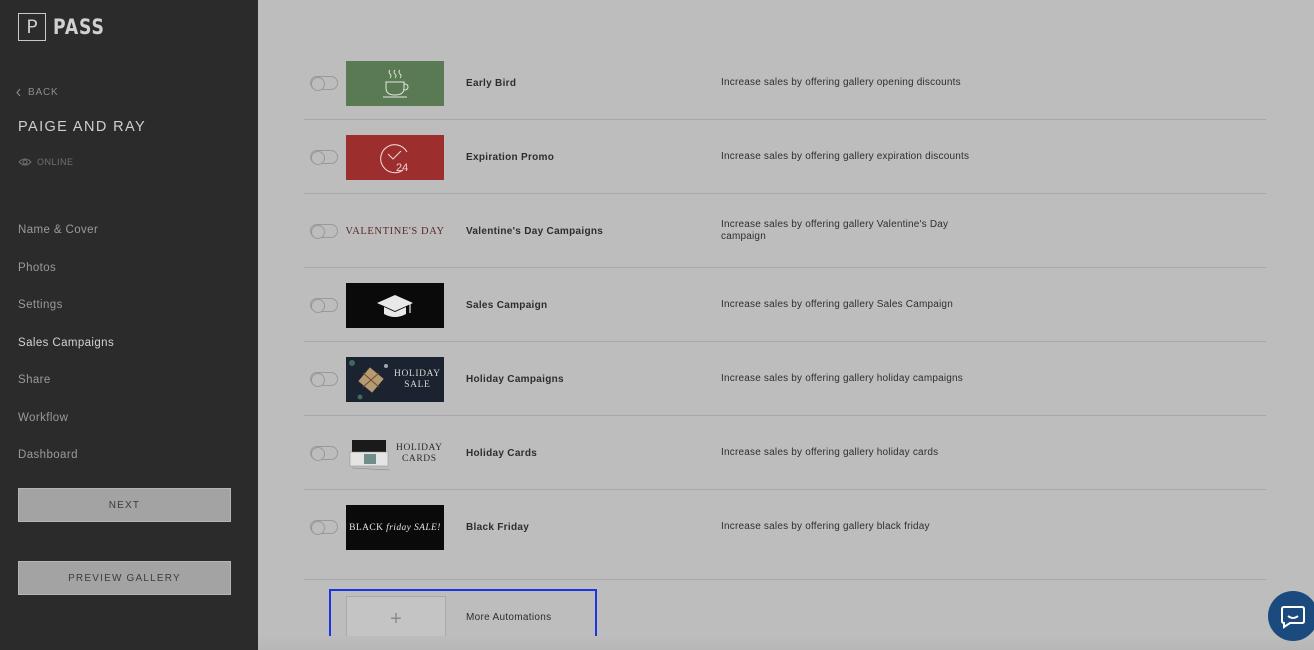  Describe the element at coordinates (43, 92) in the screenshot. I see `back-label: BACK` at that location.